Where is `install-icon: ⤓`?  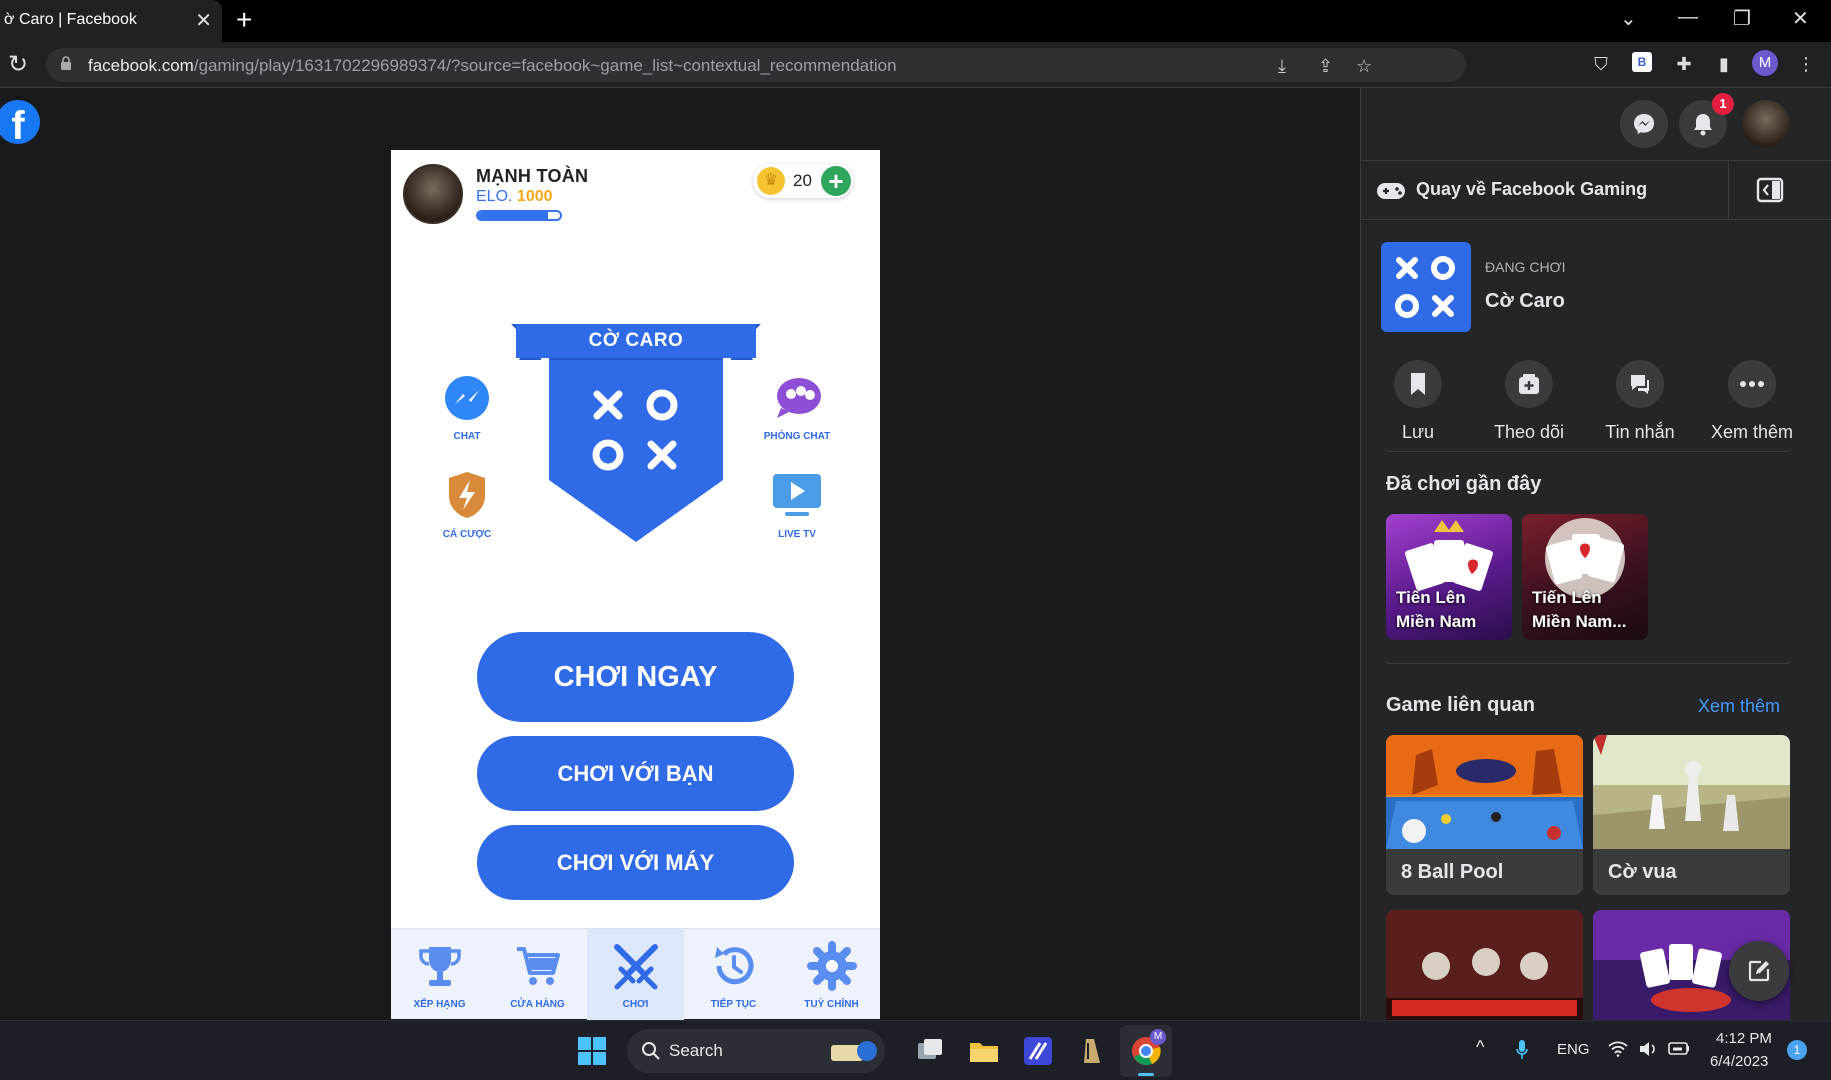
install-icon: ⤓ is located at coordinates (1282, 66).